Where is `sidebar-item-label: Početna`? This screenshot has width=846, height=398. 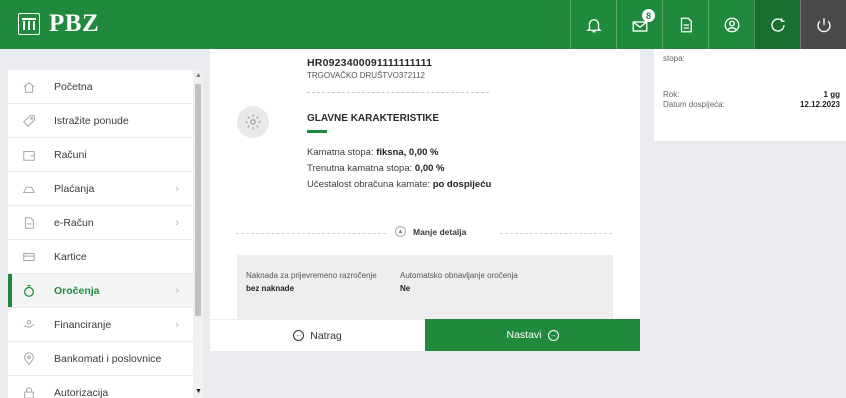
sidebar-item-label: Početna is located at coordinates (73, 86).